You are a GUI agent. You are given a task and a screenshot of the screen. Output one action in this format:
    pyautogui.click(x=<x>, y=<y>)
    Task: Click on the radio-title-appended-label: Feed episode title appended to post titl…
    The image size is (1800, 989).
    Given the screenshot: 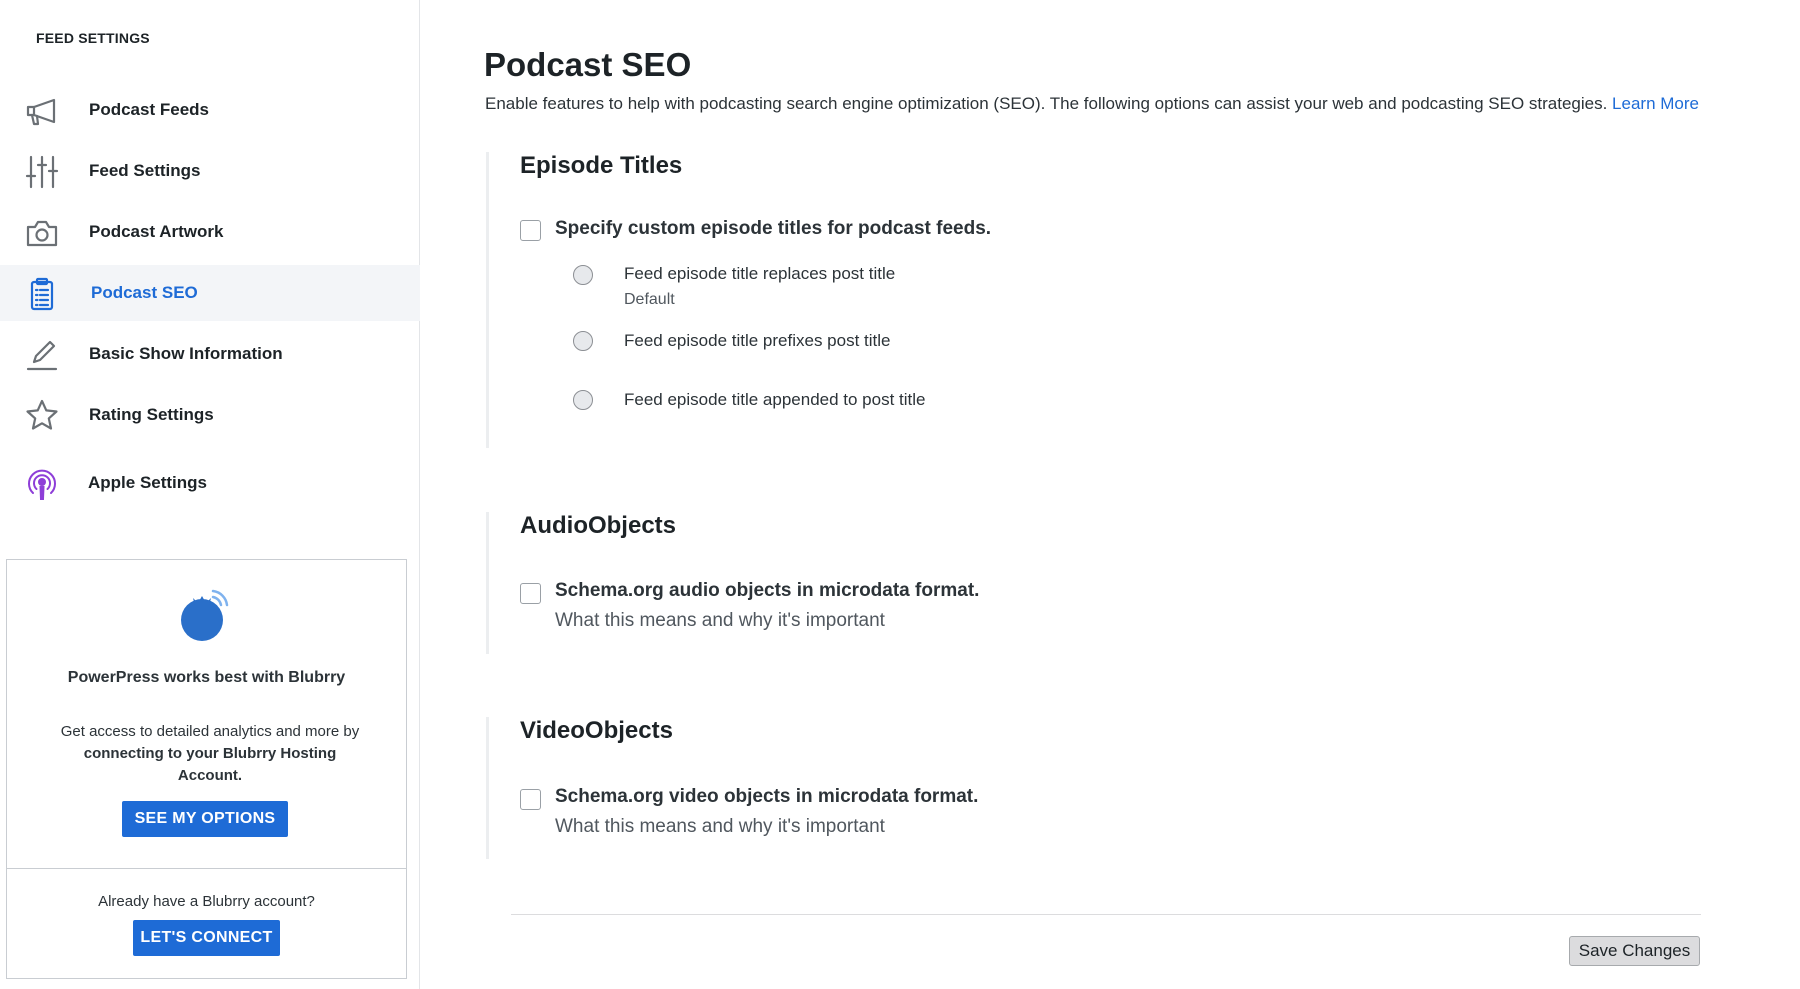 What is the action you would take?
    pyautogui.click(x=775, y=399)
    